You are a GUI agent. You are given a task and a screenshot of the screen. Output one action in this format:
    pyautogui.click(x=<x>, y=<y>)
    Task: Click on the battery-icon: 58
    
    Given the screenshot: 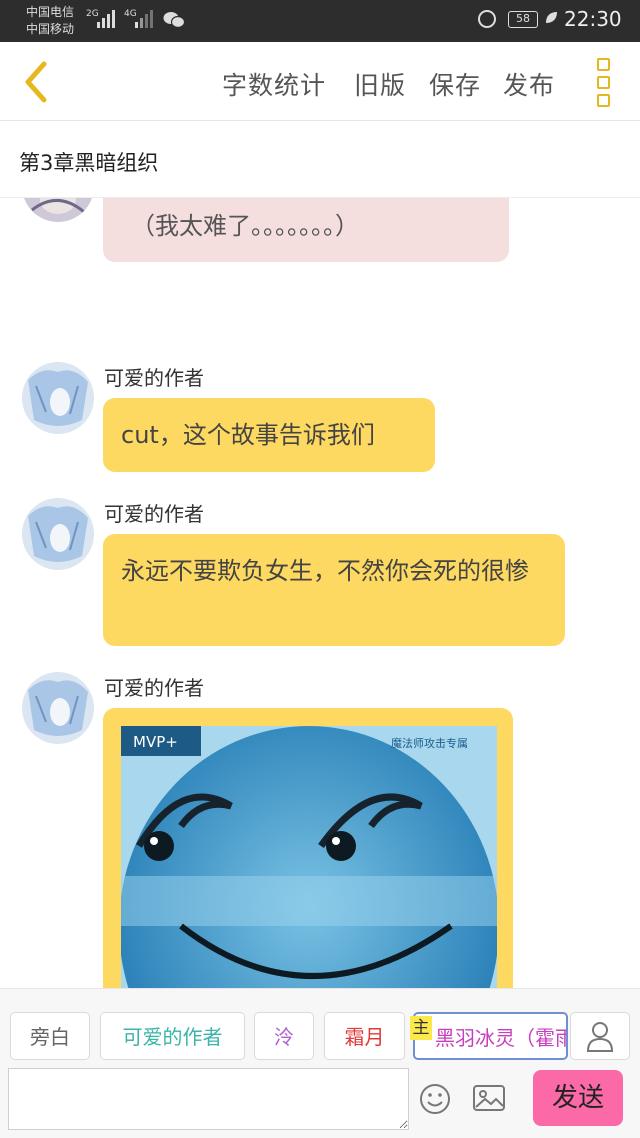 What is the action you would take?
    pyautogui.click(x=523, y=19)
    